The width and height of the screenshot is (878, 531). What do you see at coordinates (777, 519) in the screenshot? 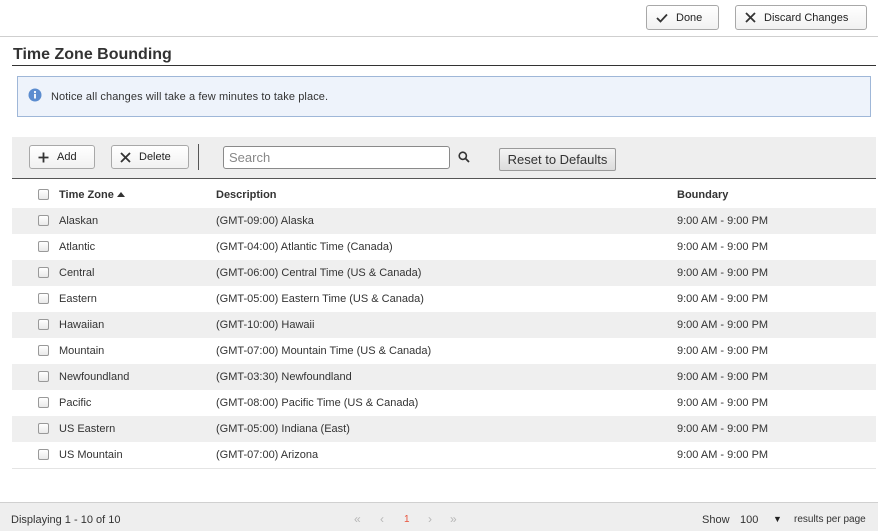
I see `chevron-down-icon: ▼` at bounding box center [777, 519].